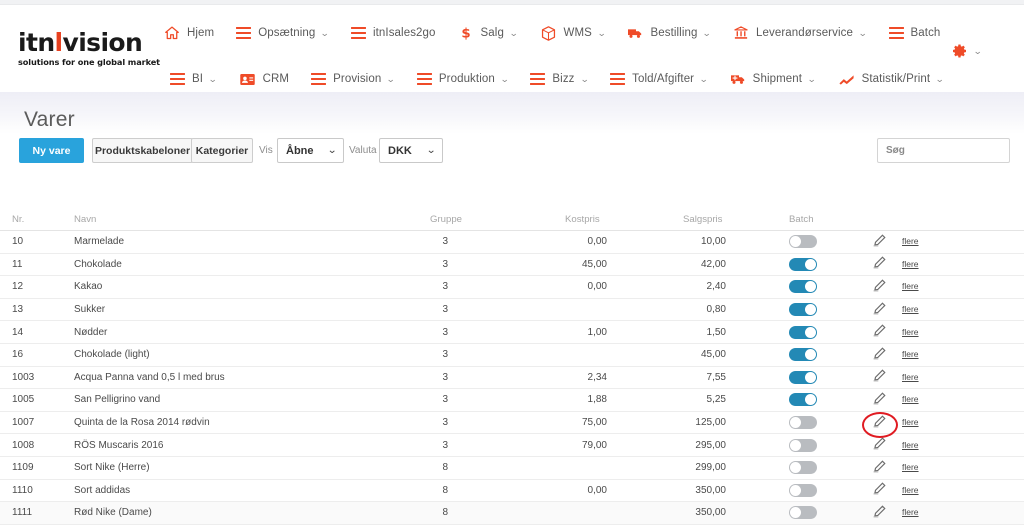 The width and height of the screenshot is (1024, 528). I want to click on table-row: 1008 RÖS Muscaris 2016 3 79,00 295,00 flere, so click(512, 445).